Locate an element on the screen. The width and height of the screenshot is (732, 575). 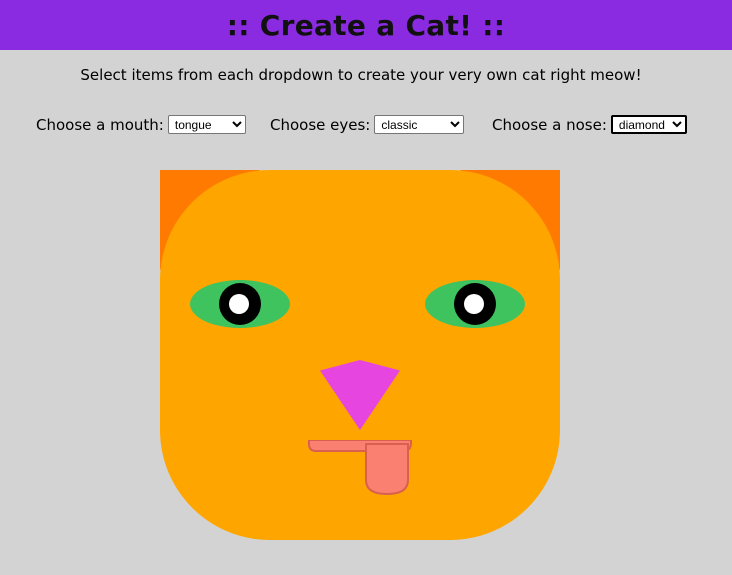
nose-select: diamond is located at coordinates (648, 124).